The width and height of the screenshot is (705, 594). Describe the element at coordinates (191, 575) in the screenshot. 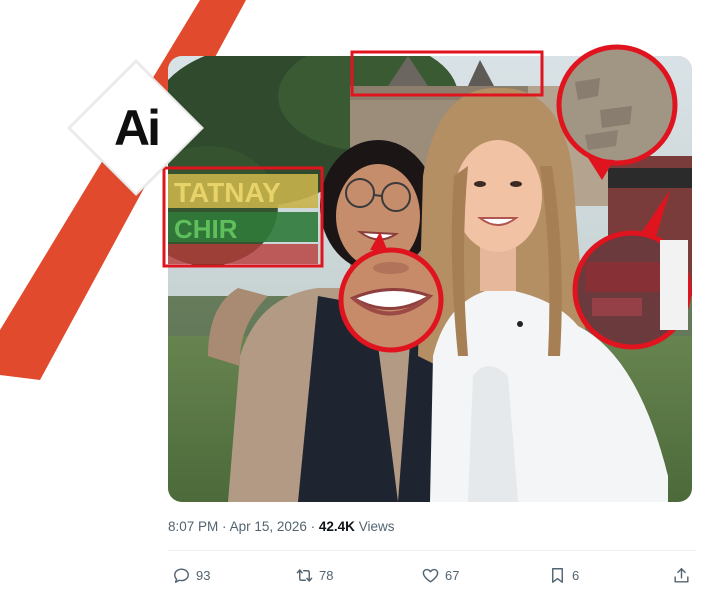

I see `reply-button: 93` at that location.